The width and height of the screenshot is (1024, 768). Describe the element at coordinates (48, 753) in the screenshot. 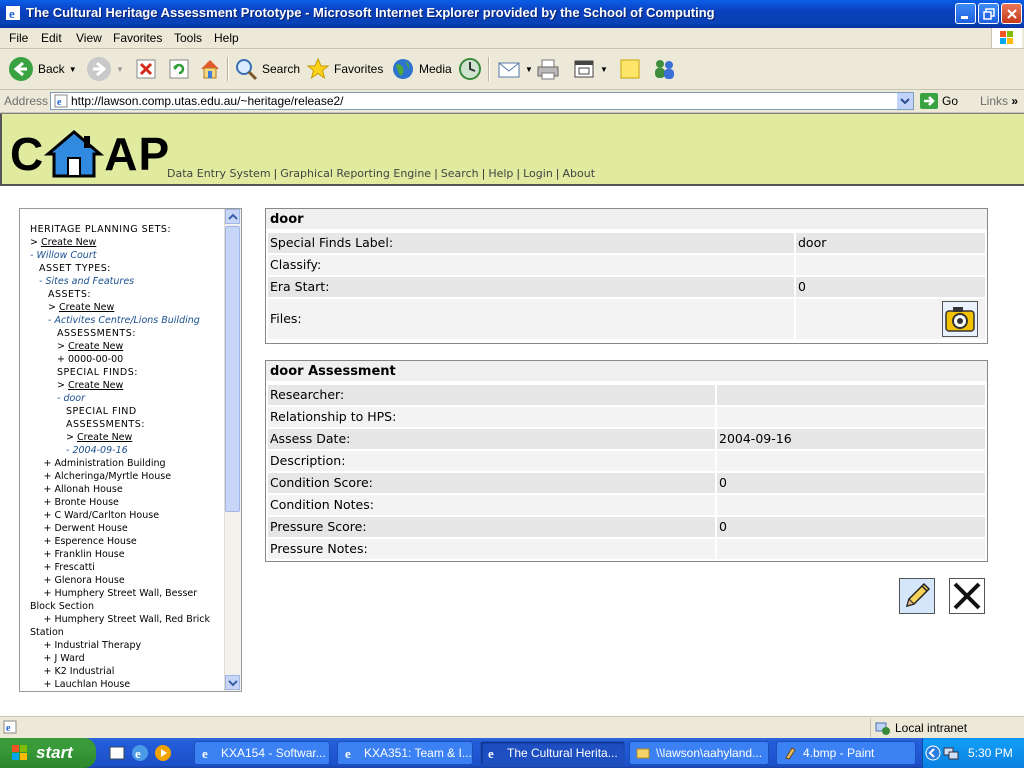

I see `start-button: start` at that location.